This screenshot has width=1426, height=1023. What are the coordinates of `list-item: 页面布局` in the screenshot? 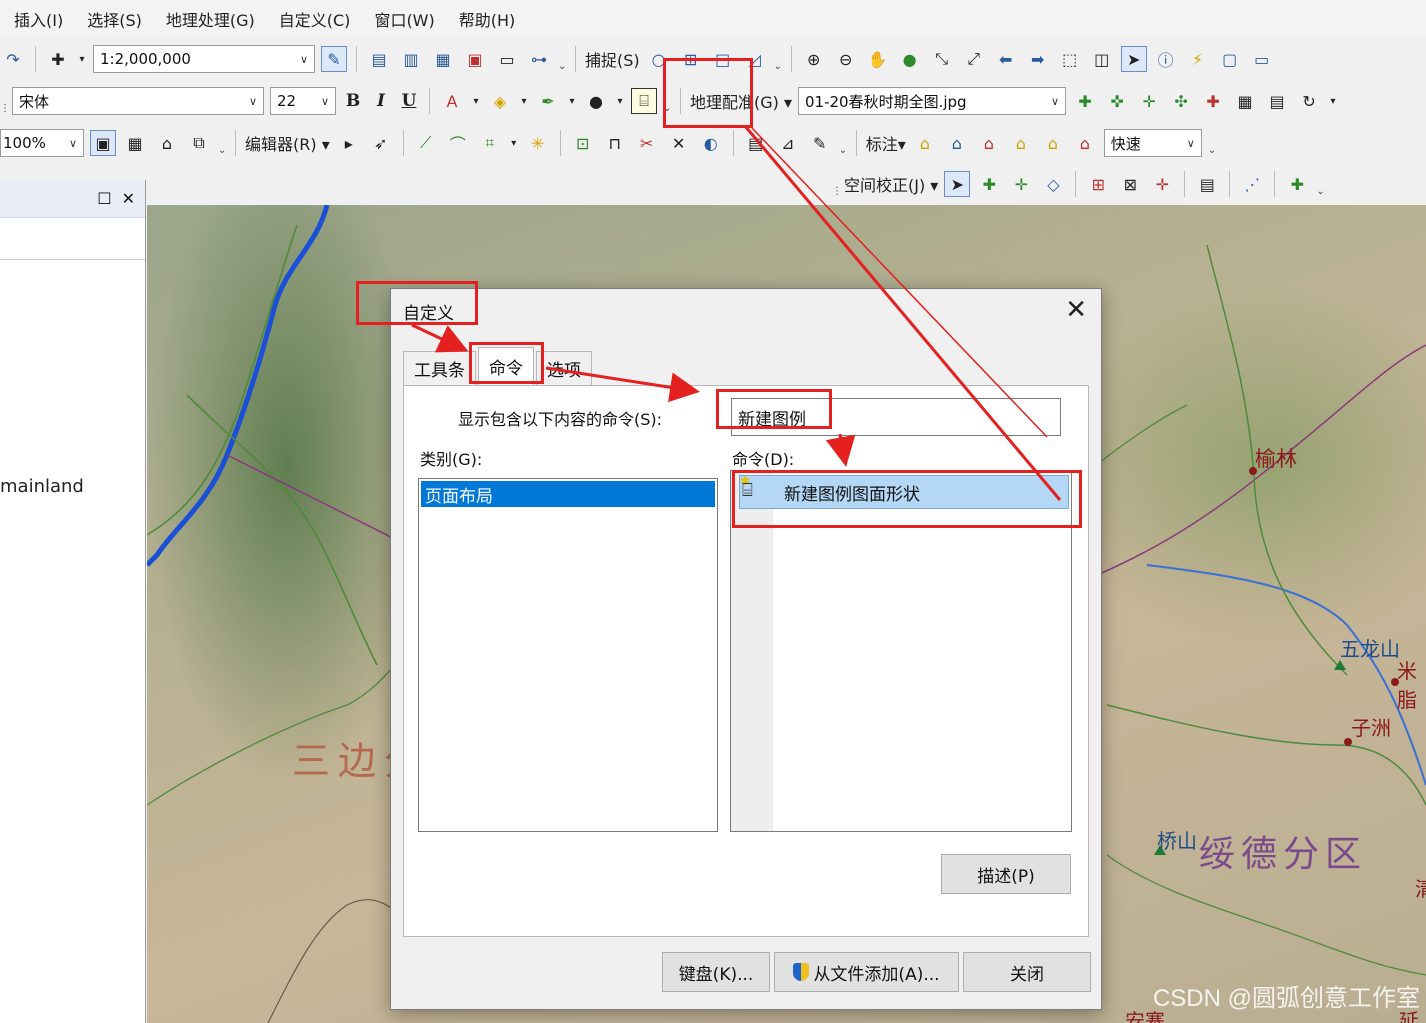 It's located at (568, 494).